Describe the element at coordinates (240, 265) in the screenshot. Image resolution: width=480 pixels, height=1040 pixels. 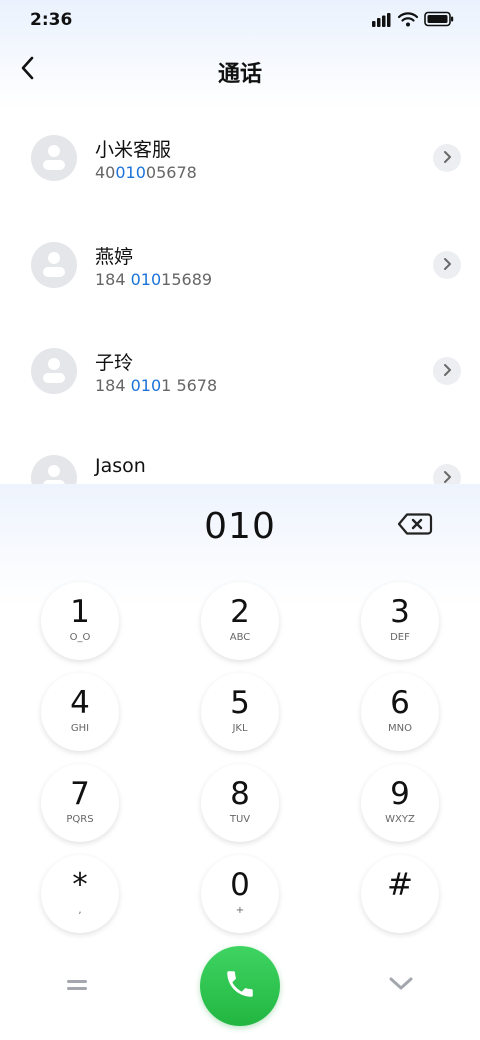
I see `contact-row: 燕婷 184 01015689` at that location.